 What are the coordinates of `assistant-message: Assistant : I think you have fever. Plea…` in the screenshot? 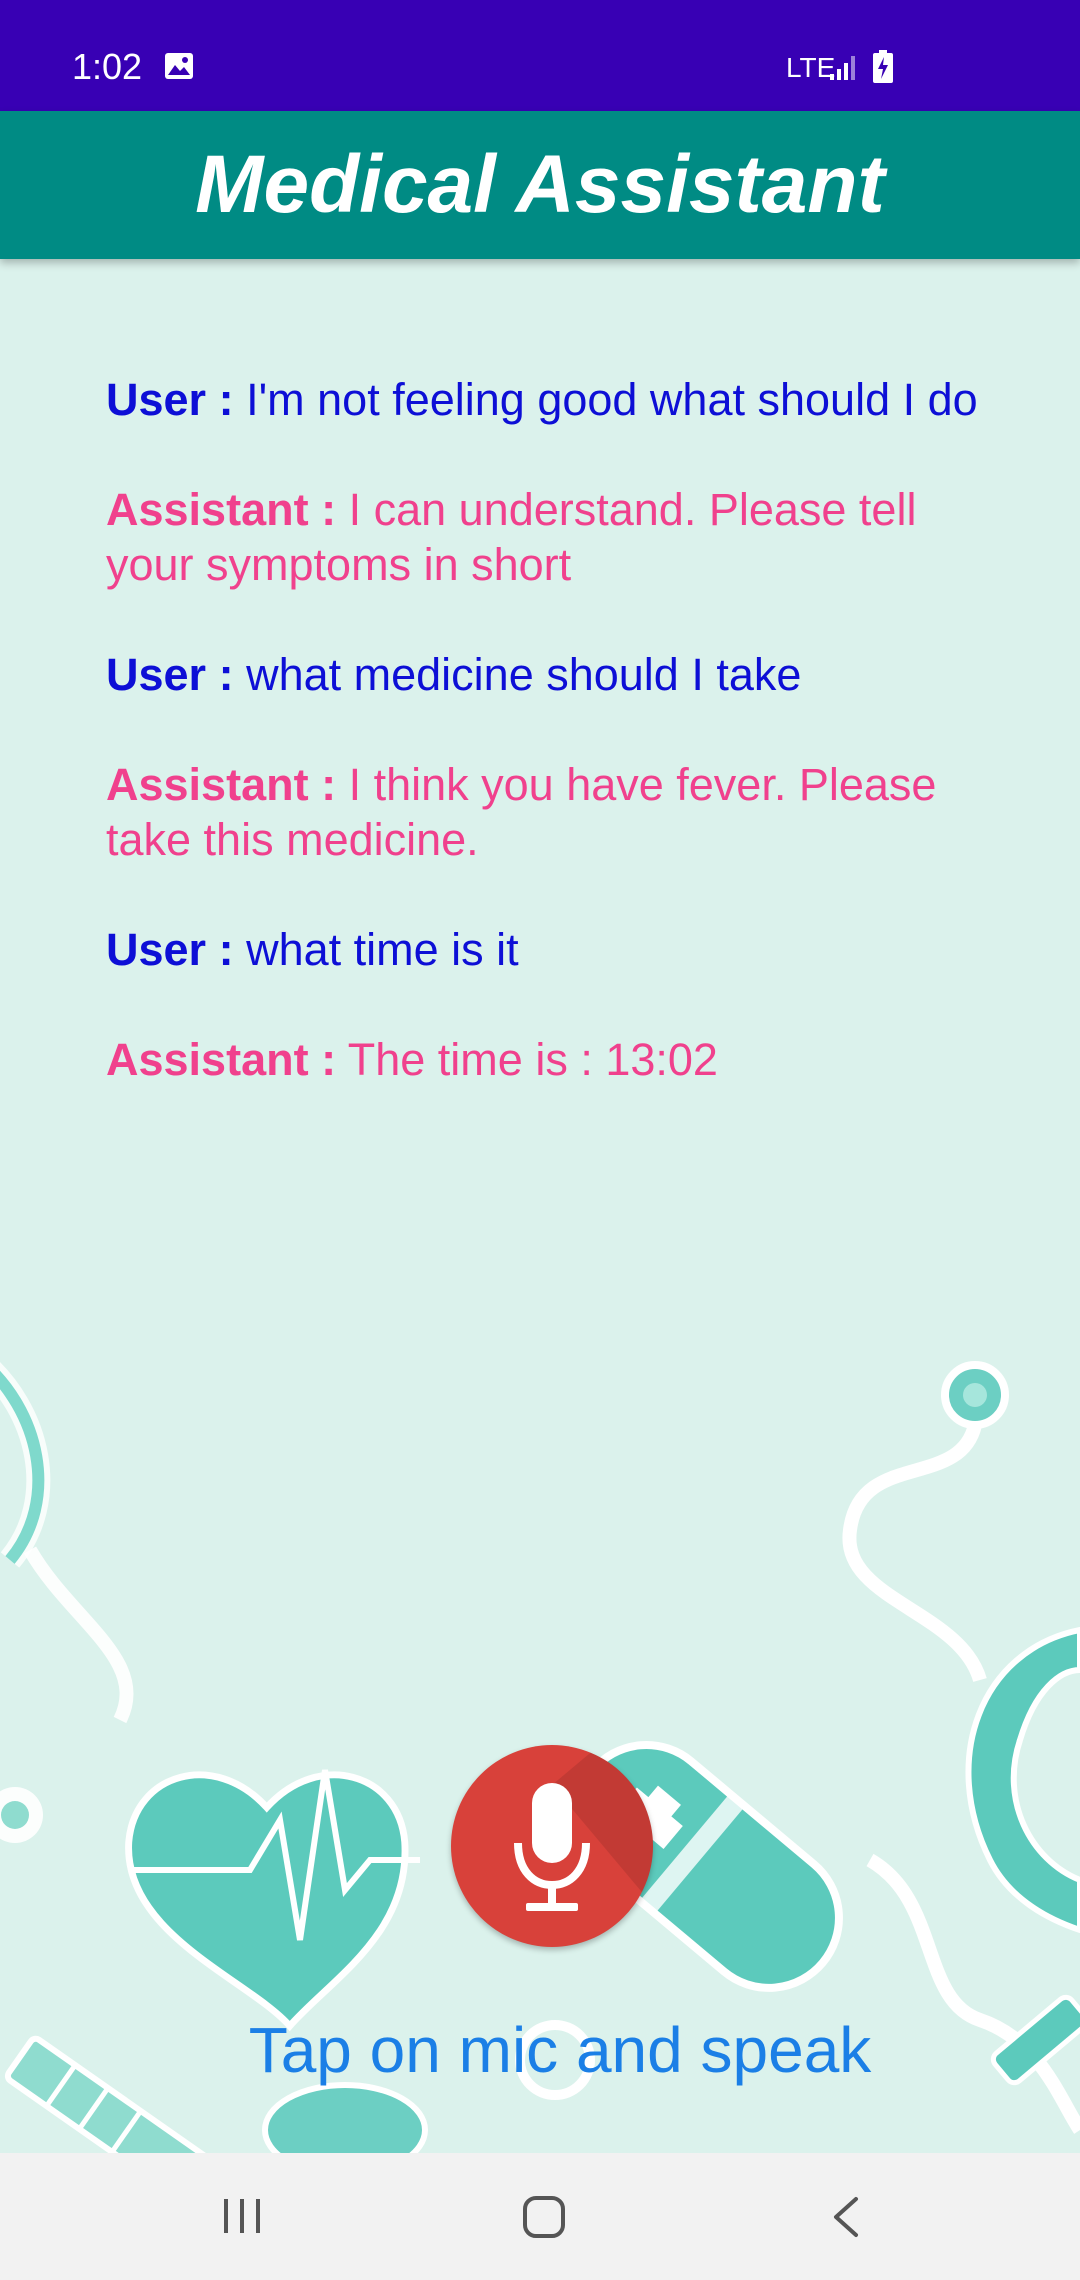 It's located at (546, 812).